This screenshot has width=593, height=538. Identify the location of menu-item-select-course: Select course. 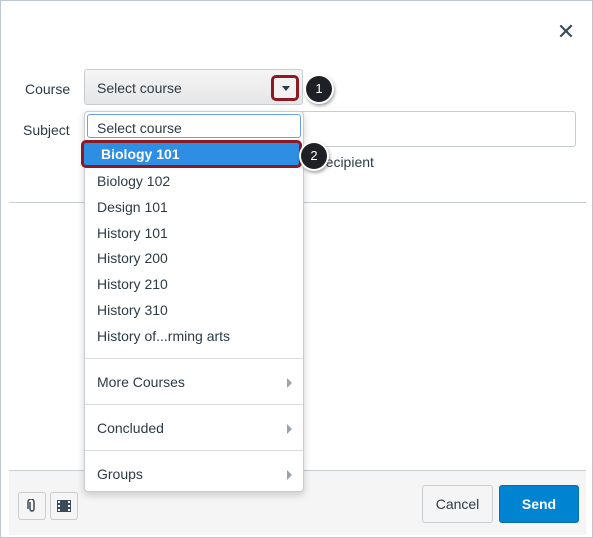
(139, 128).